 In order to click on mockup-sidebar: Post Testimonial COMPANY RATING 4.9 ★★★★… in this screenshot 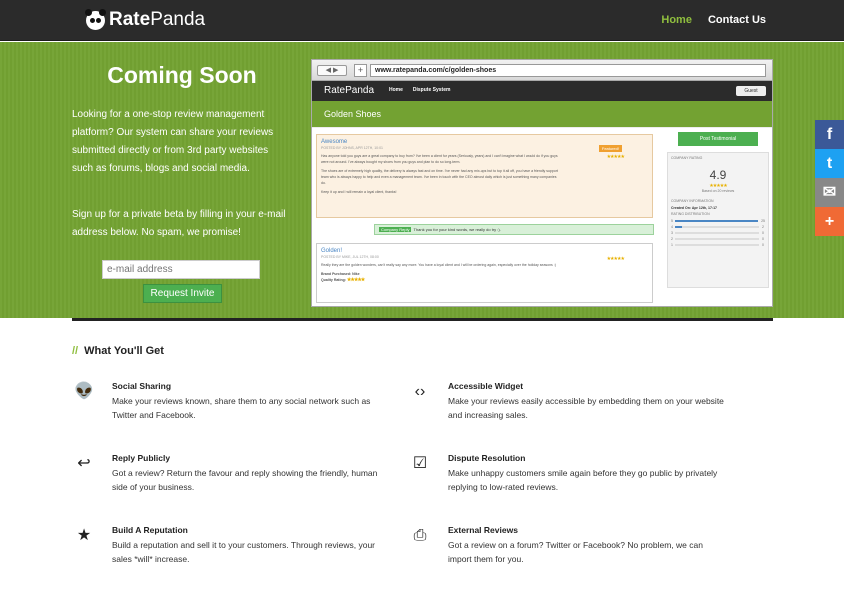, I will do `click(719, 217)`.